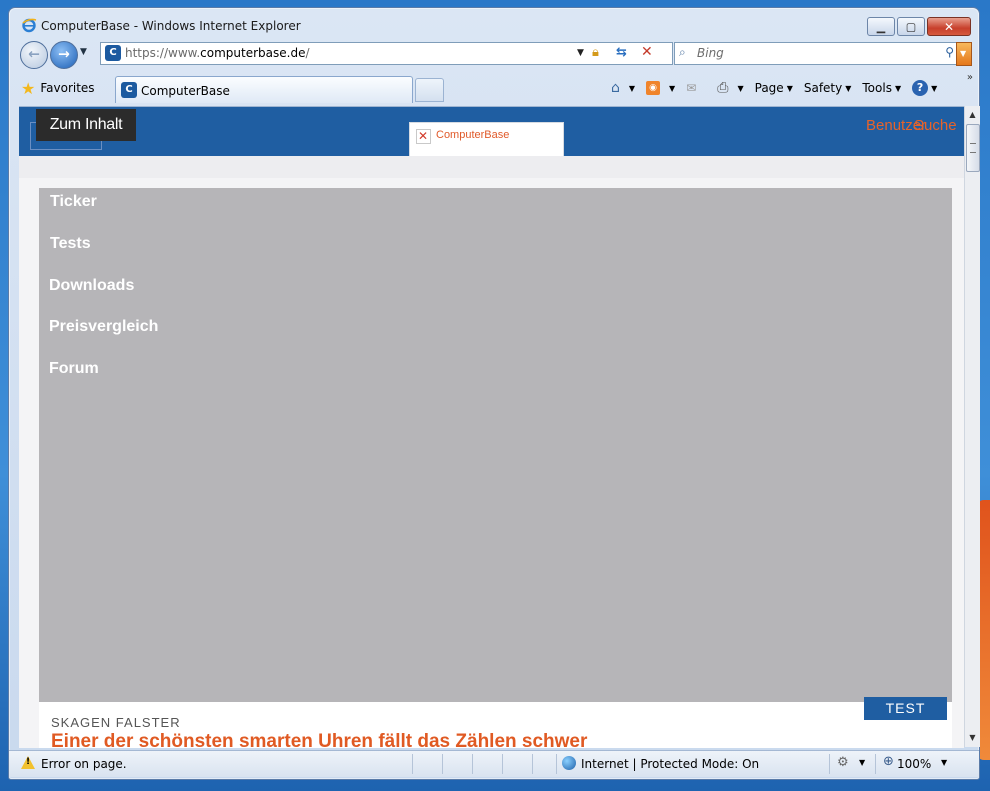 This screenshot has height=791, width=990. Describe the element at coordinates (691, 88) in the screenshot. I see `mail-icon: ✉` at that location.